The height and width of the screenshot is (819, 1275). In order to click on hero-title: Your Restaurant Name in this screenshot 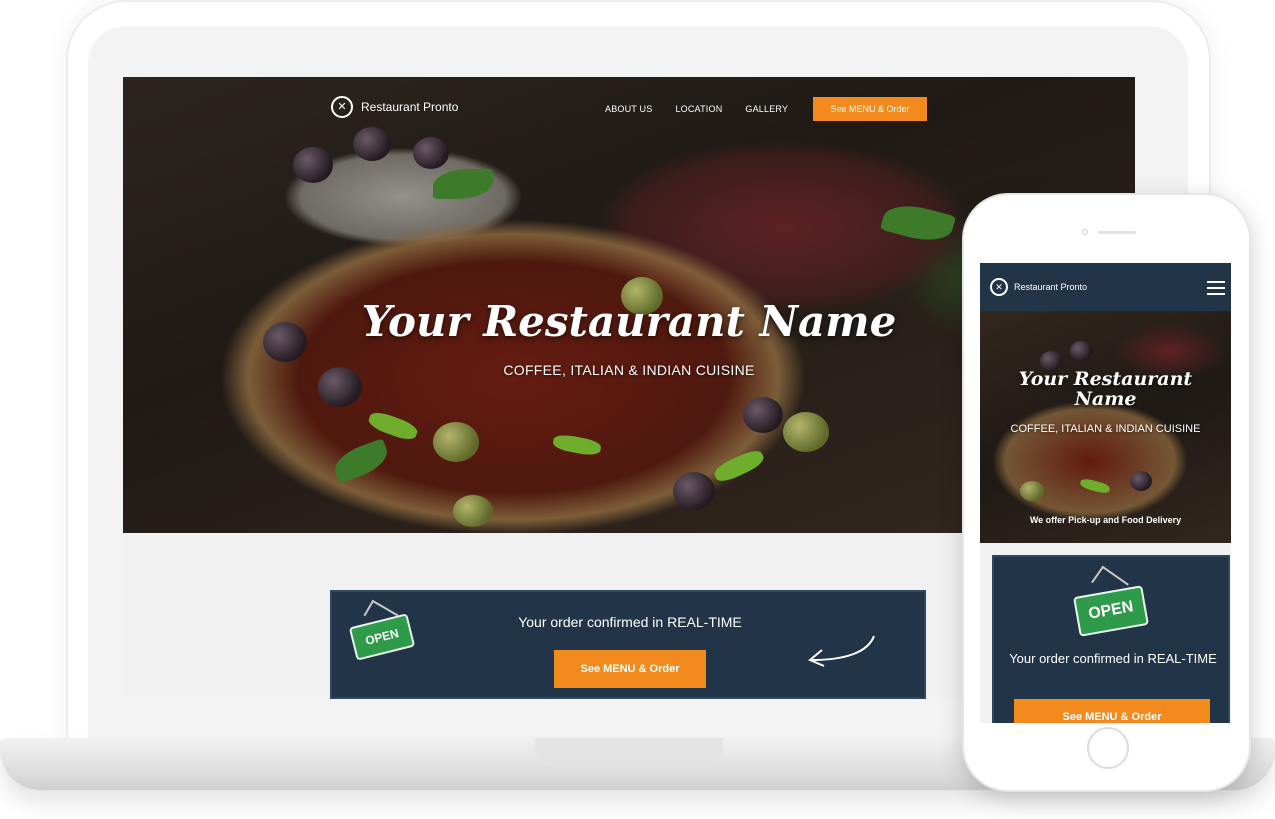, I will do `click(629, 321)`.